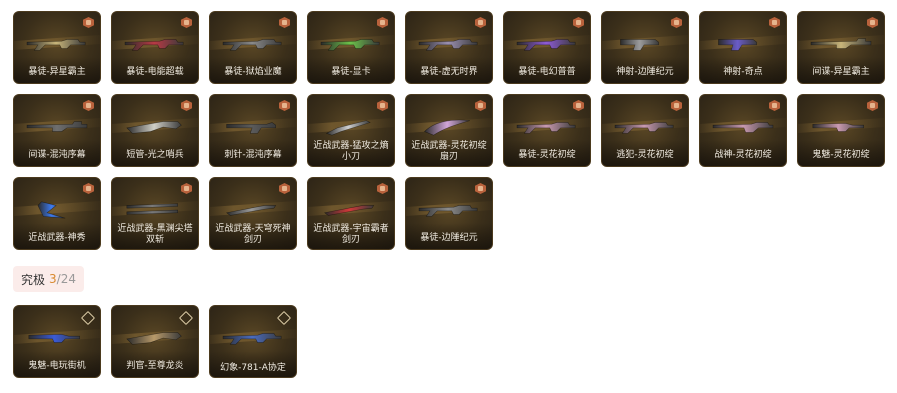 This screenshot has width=897, height=393. I want to click on skin-name: 近战武器-黑渊尖塔双斩, so click(155, 234).